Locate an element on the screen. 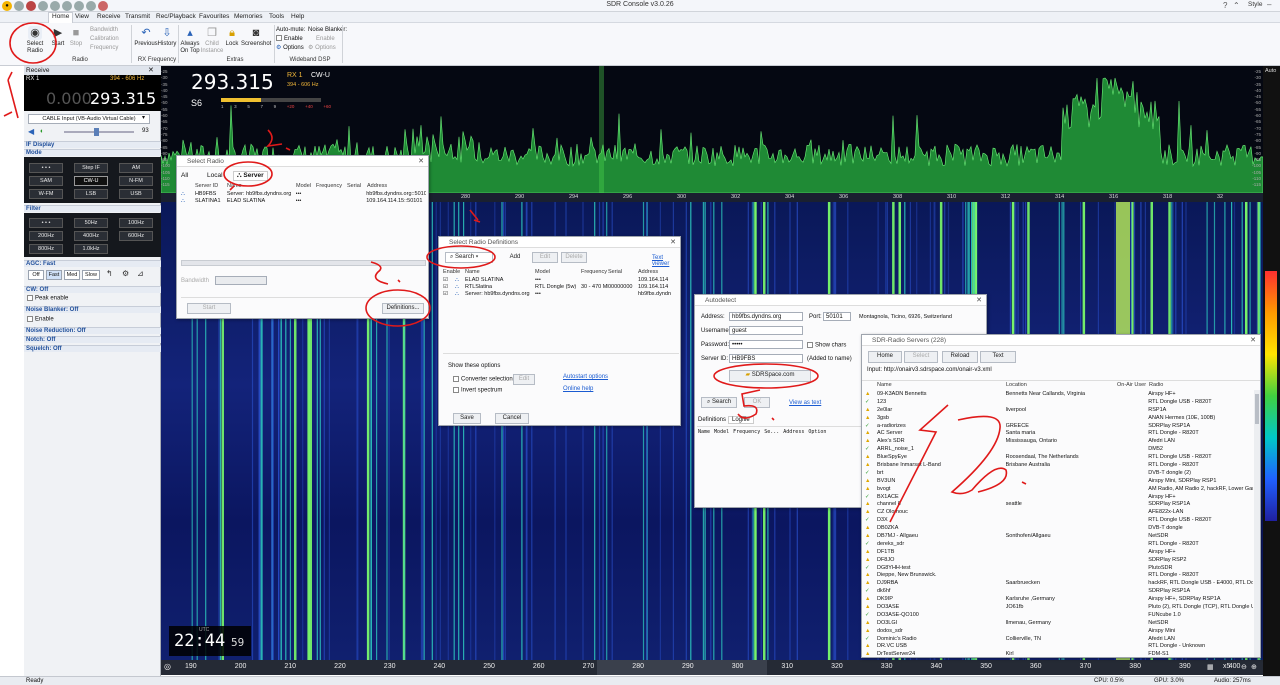 Image resolution: width=1280 pixels, height=685 pixels. status-cpu: CPU: 0.5% is located at coordinates (1109, 681).